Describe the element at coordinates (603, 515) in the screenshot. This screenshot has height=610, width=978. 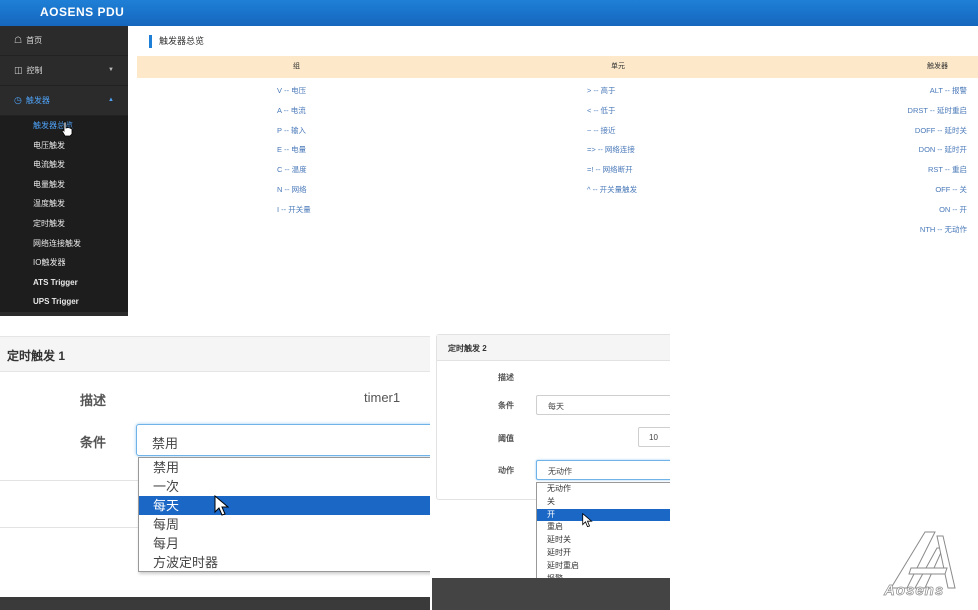
I see `action-option-highlighted: 开` at that location.